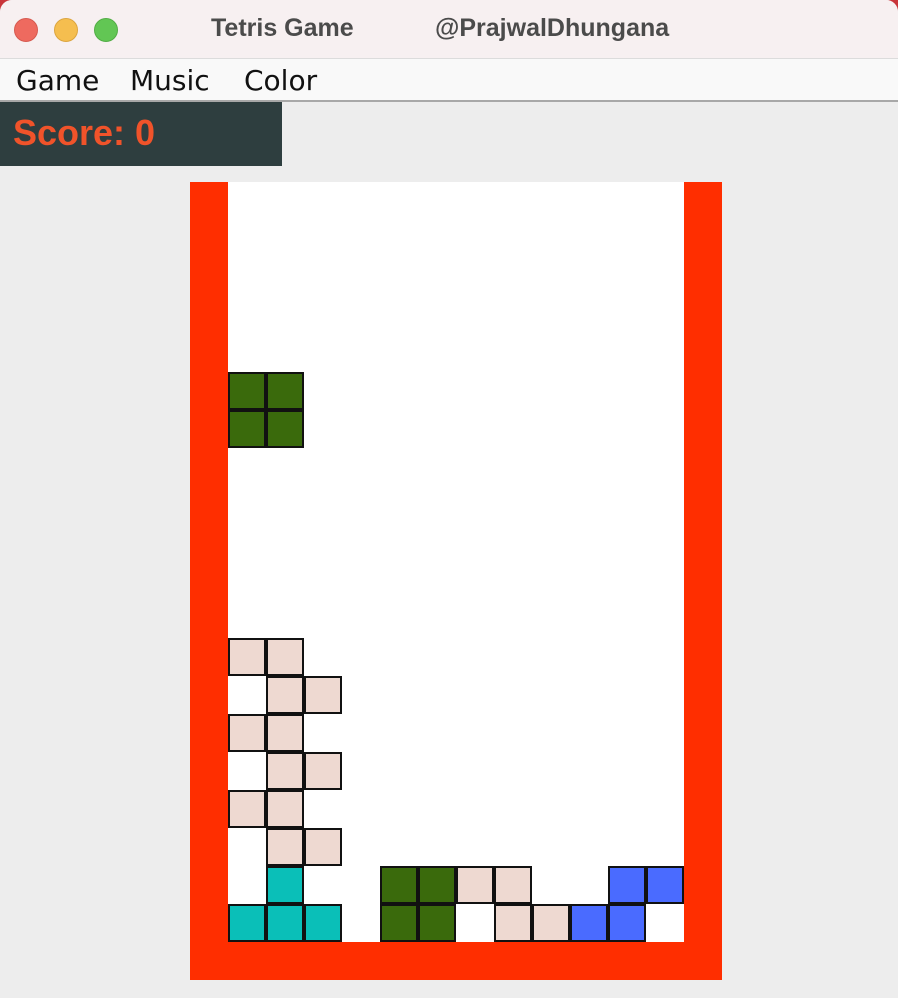 This screenshot has height=998, width=898. I want to click on score-panel: Score: 0, so click(141, 134).